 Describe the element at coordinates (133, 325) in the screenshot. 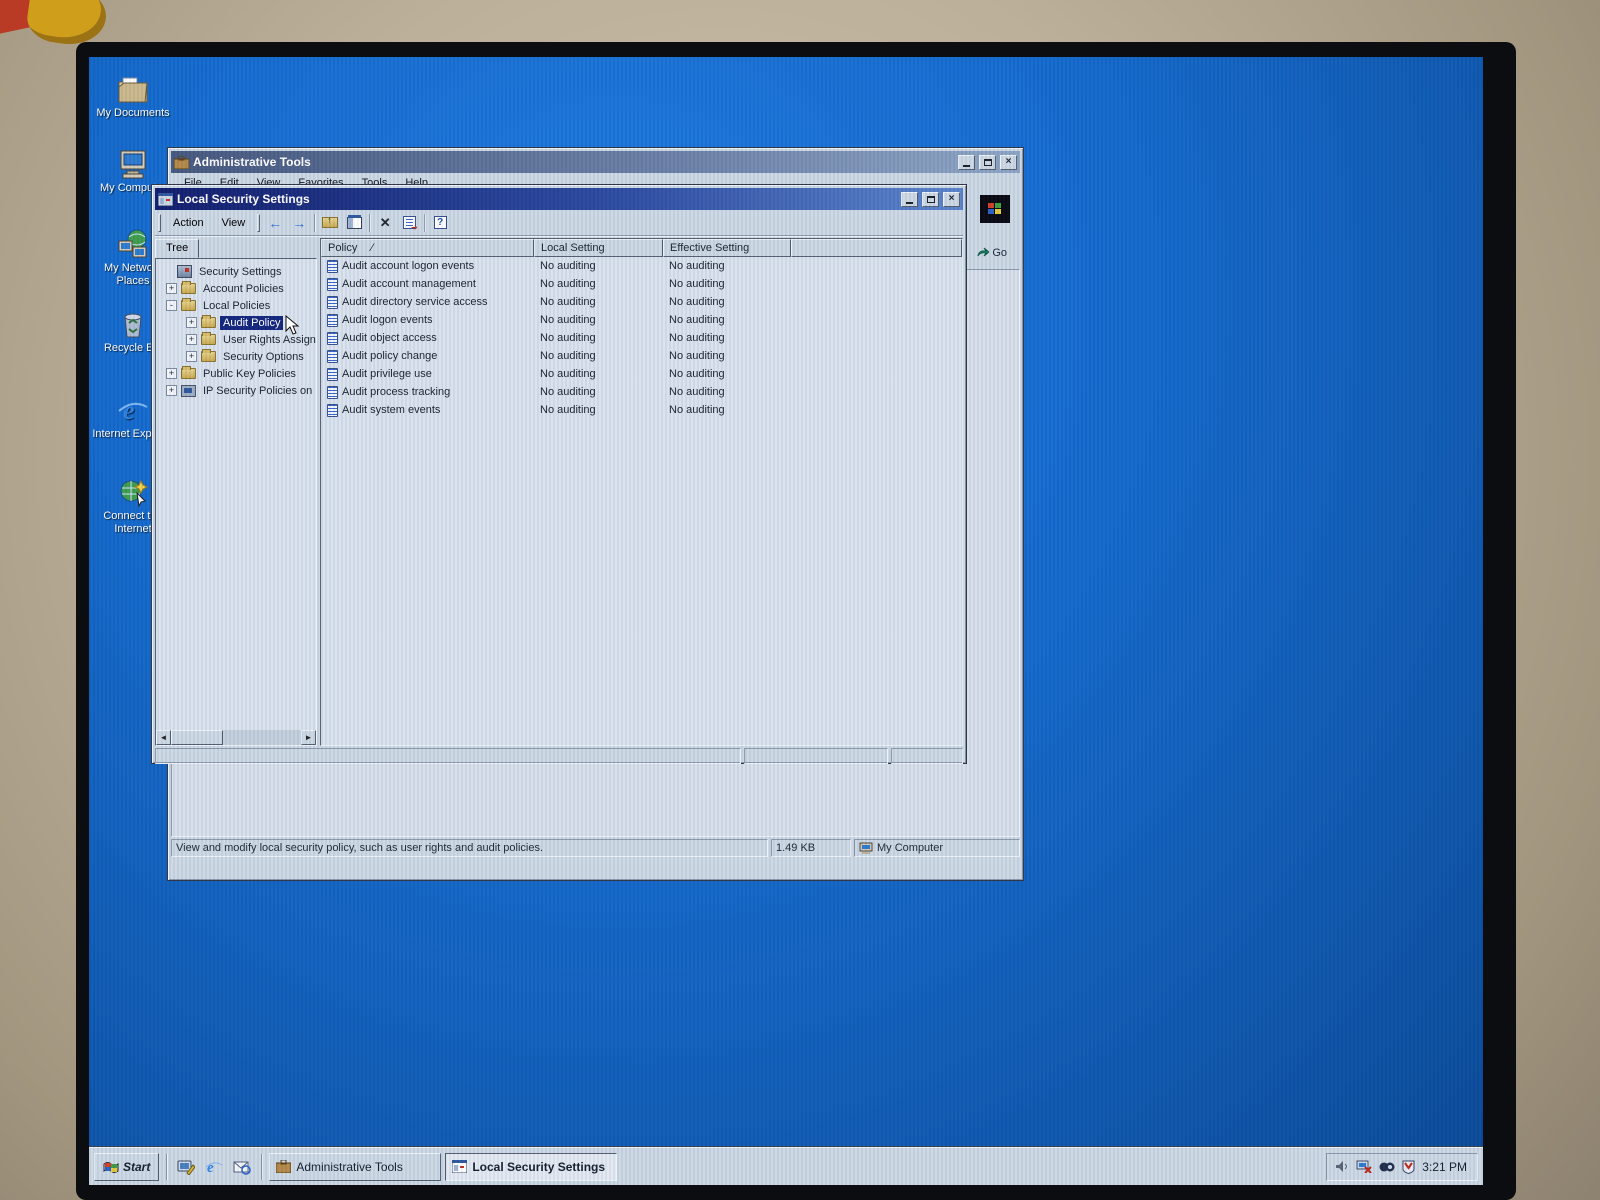

I see `recycle-bin-icon` at that location.